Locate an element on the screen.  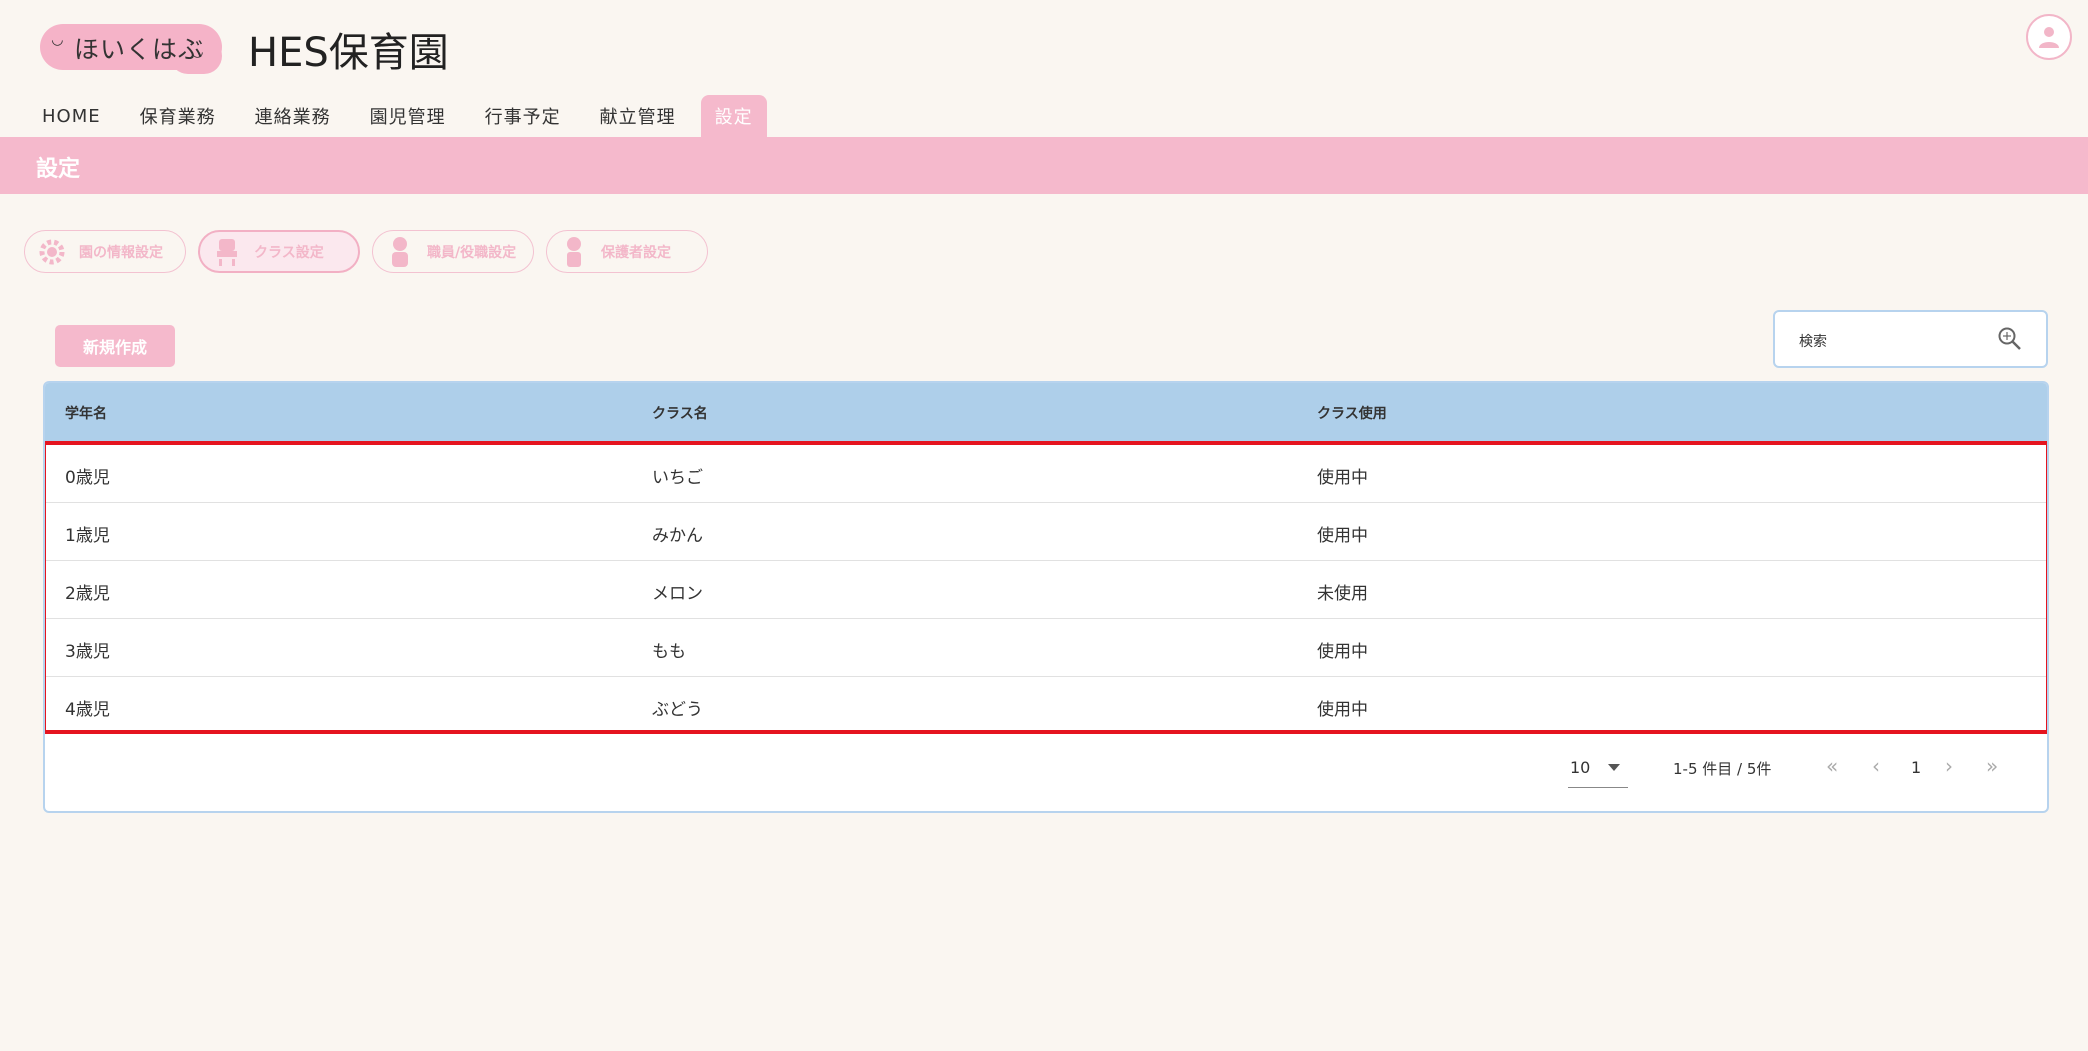
logo-text: ほいくはぶ is located at coordinates (139, 49).